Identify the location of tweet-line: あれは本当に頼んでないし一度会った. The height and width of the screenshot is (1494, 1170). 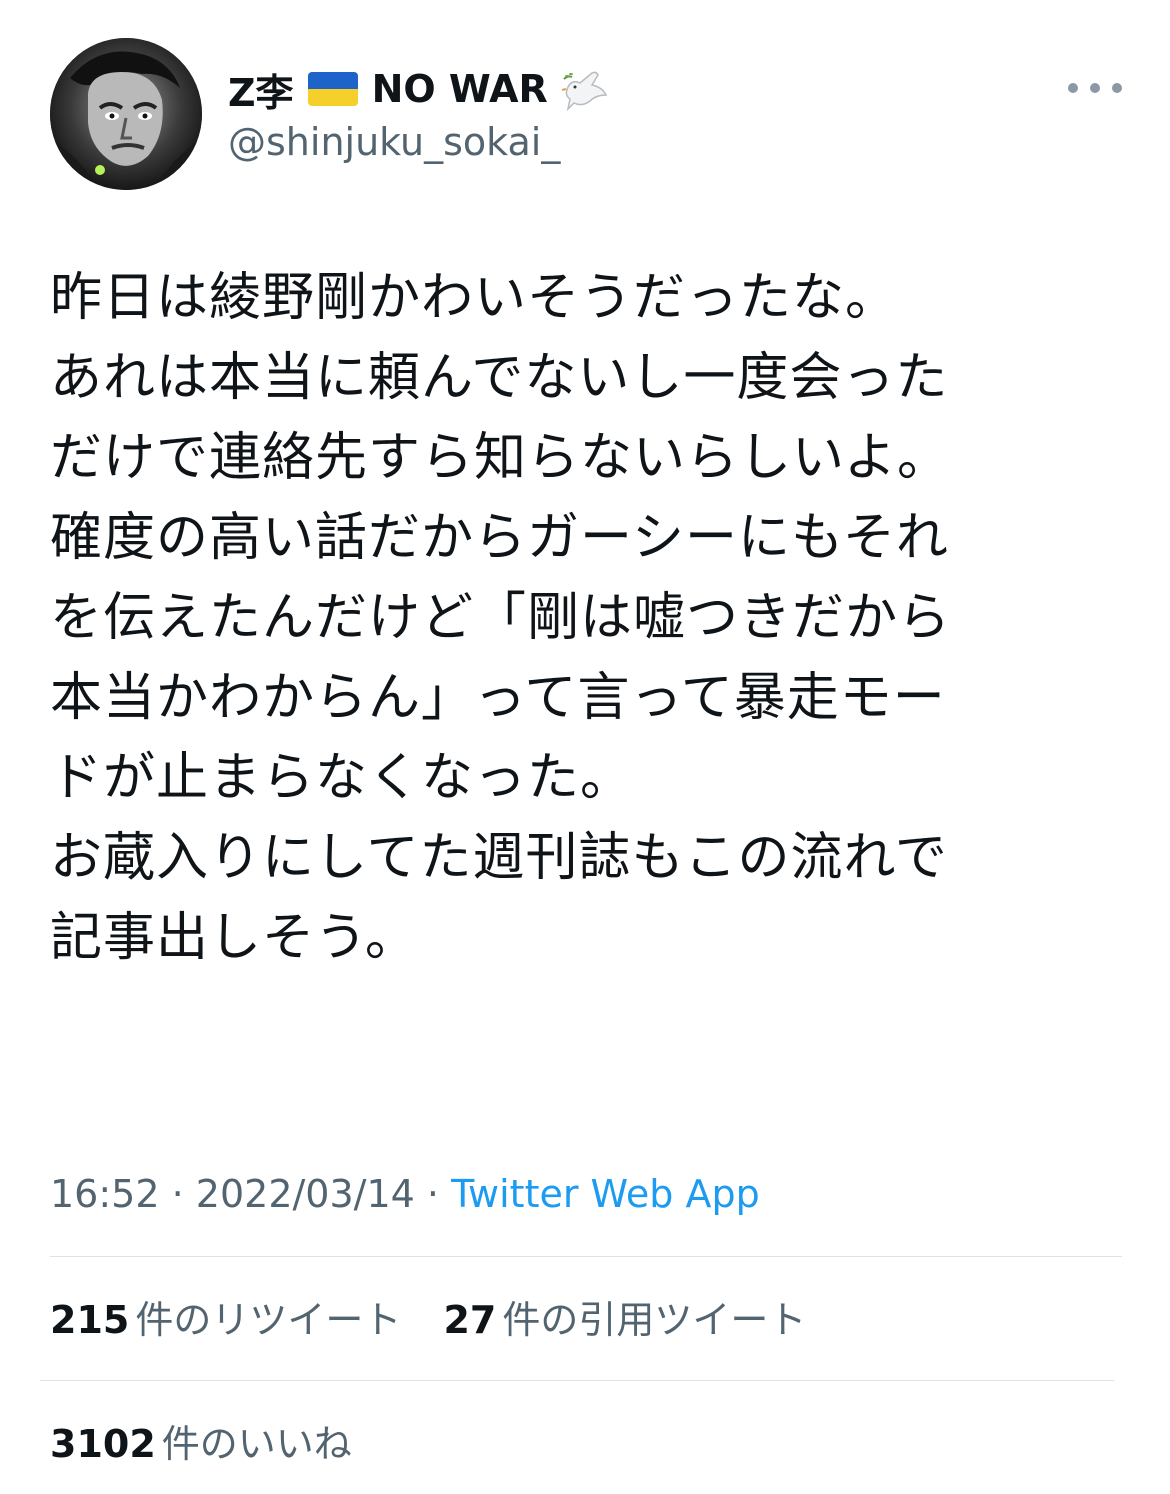
(499, 378).